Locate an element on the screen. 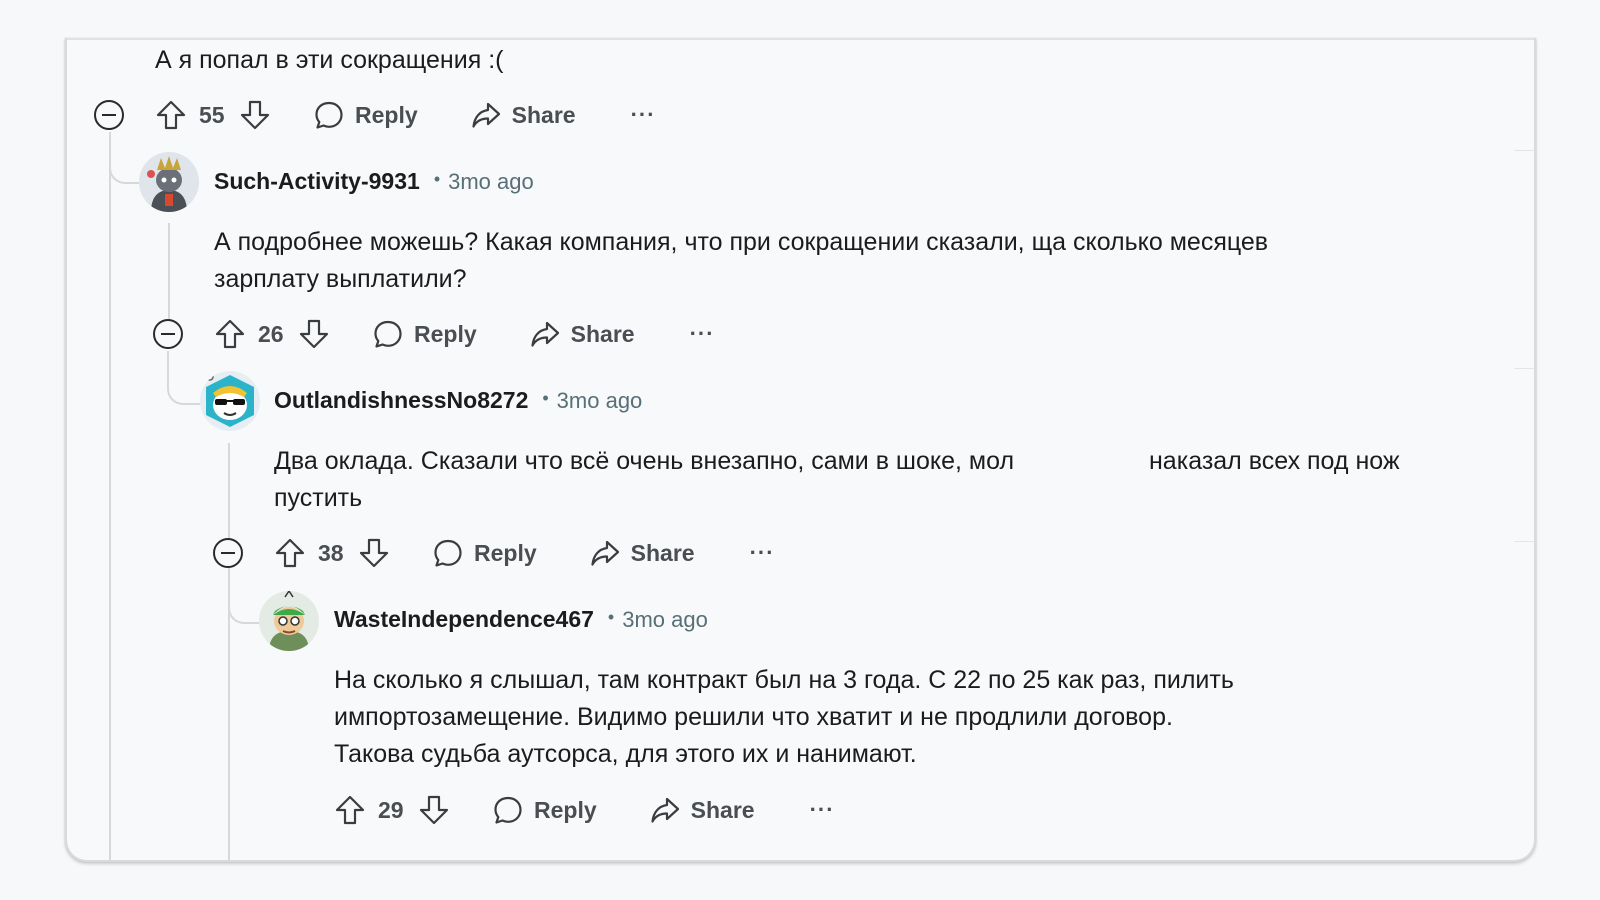 This screenshot has height=900, width=1600. comment-actions: 38 Reply Share ··· is located at coordinates (524, 553).